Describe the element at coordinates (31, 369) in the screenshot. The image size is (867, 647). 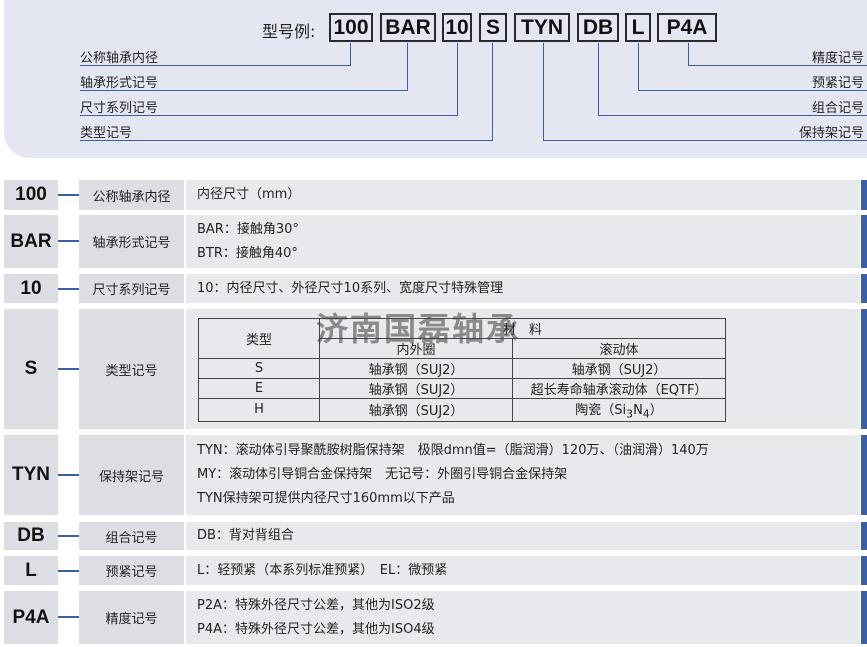
I see `row-code-s: S` at that location.